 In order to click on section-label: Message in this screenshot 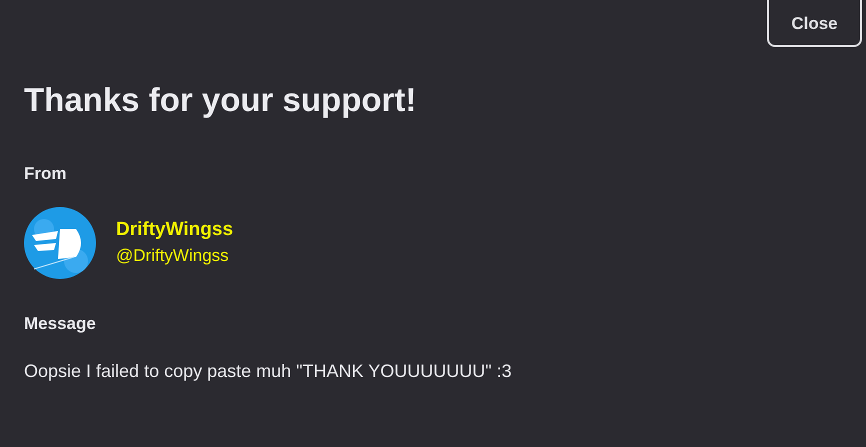, I will do `click(60, 324)`.